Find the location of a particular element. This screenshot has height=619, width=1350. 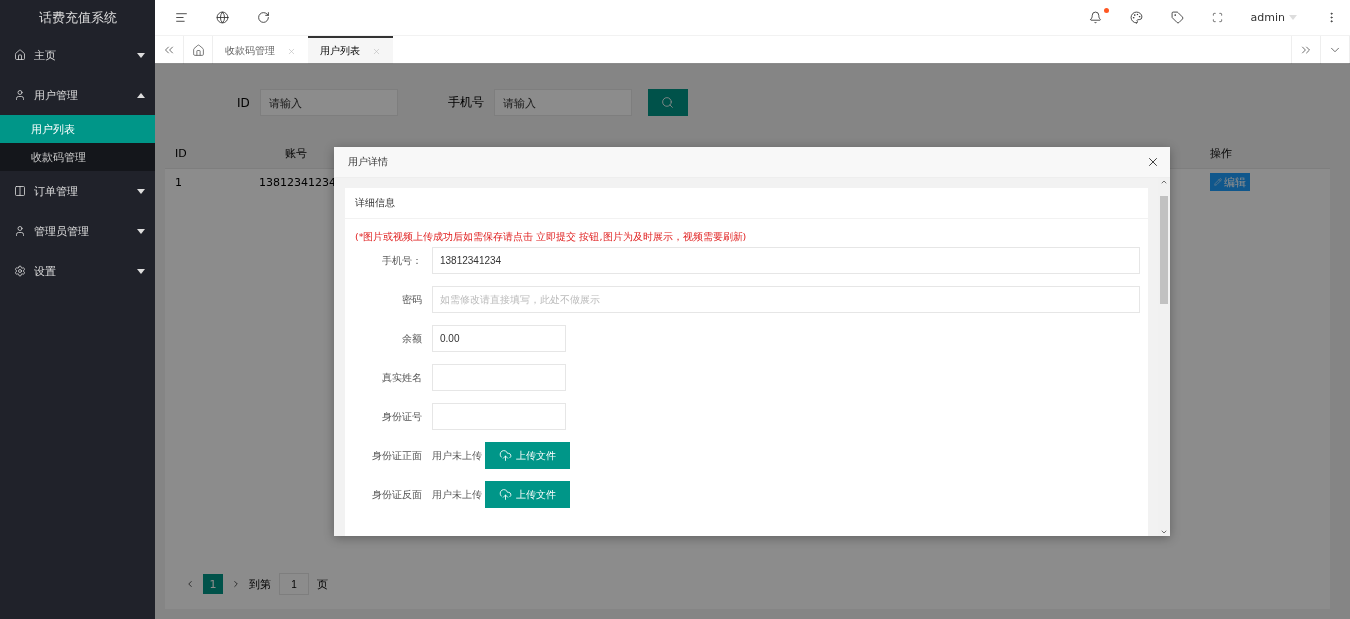

pencil-icon is located at coordinates (1218, 182).